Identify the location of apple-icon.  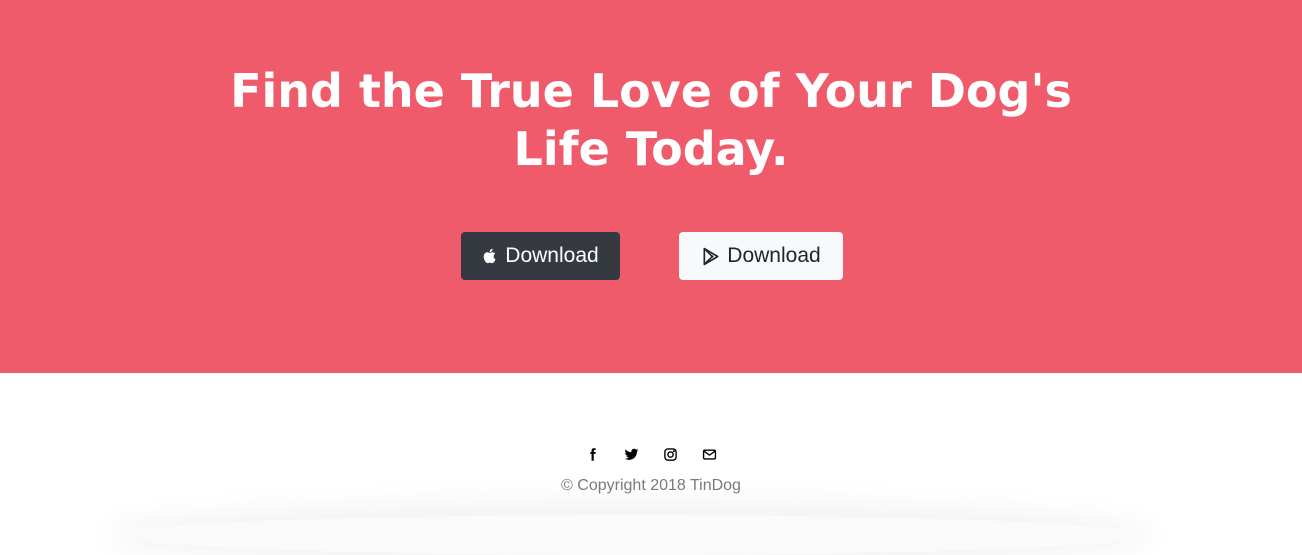
(490, 256).